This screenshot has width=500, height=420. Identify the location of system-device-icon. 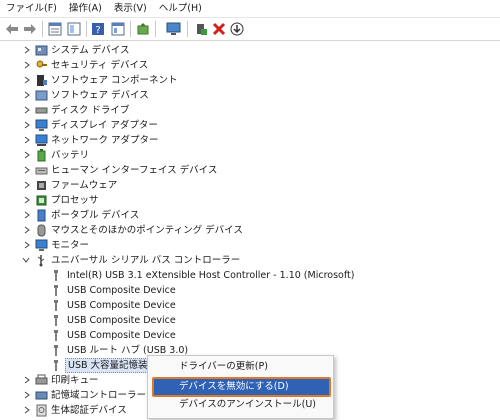
(41, 50).